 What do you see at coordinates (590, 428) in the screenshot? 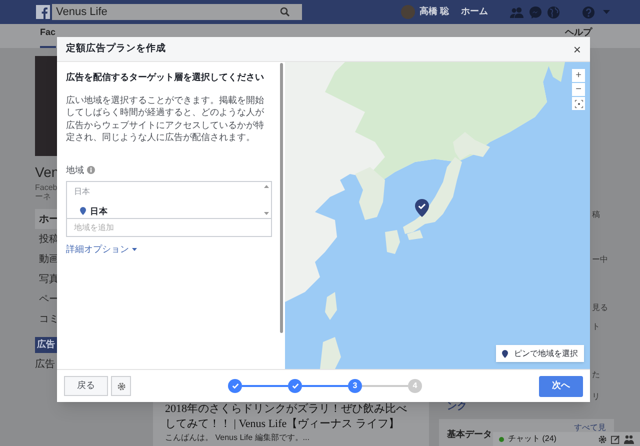
I see `see-all-link: すべて見` at bounding box center [590, 428].